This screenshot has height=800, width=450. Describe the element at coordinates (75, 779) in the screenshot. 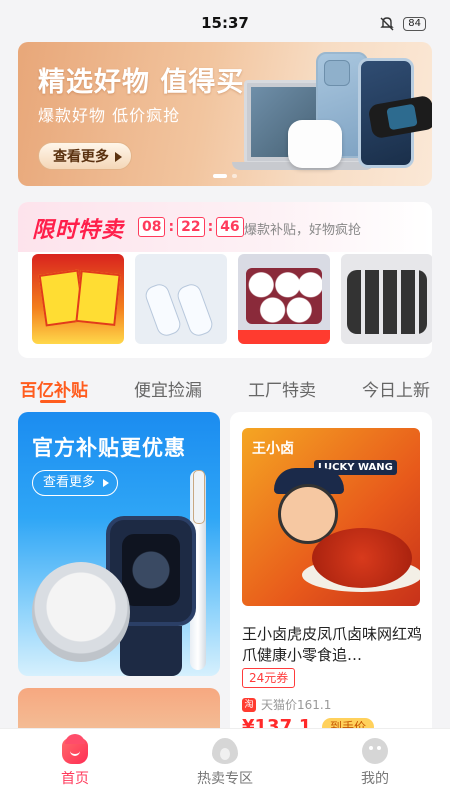

I see `nav-home-label: 首页` at that location.